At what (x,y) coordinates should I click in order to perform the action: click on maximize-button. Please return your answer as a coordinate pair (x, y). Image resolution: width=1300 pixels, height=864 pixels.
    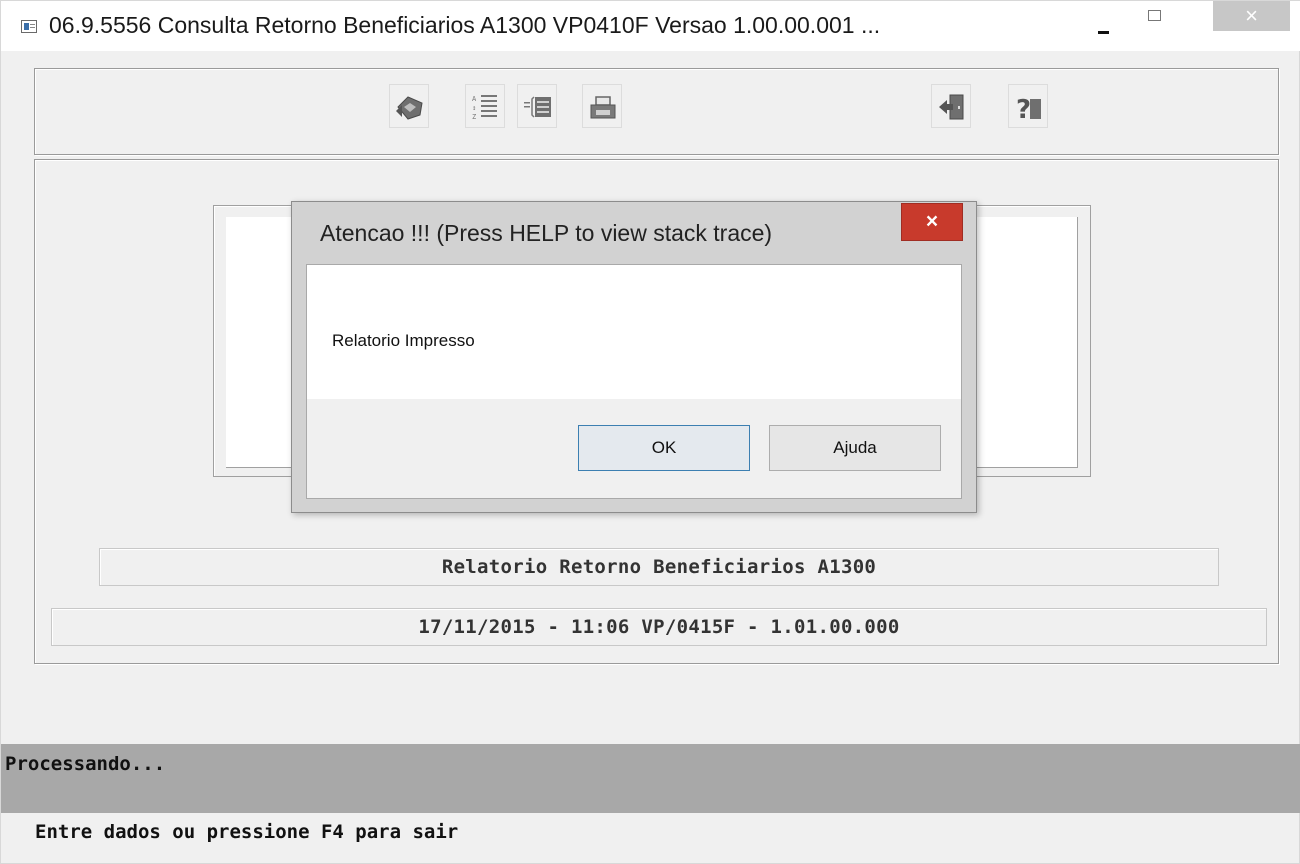
    Looking at the image, I should click on (1159, 25).